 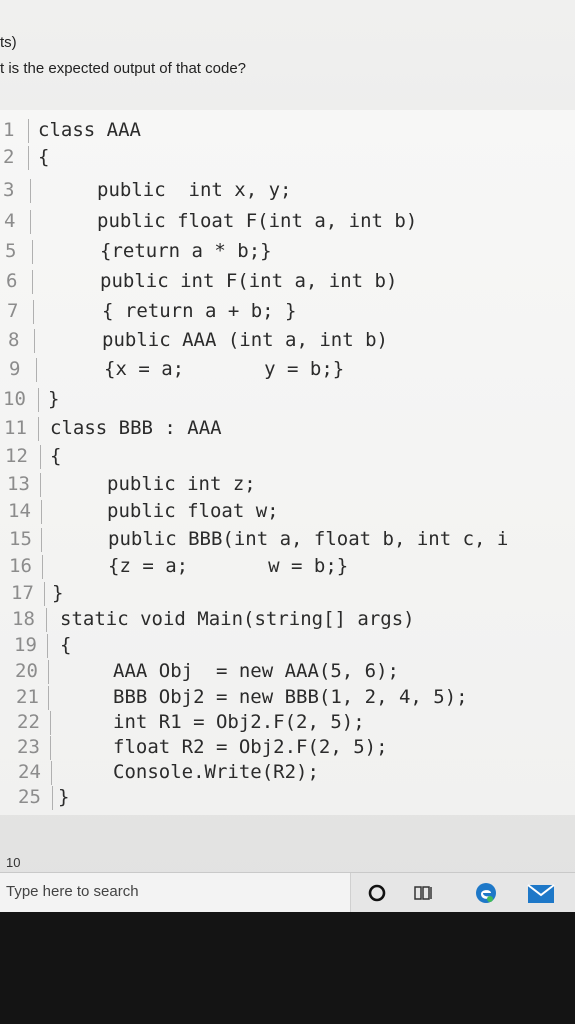 What do you see at coordinates (18, 484) in the screenshot?
I see `line-number: 13` at bounding box center [18, 484].